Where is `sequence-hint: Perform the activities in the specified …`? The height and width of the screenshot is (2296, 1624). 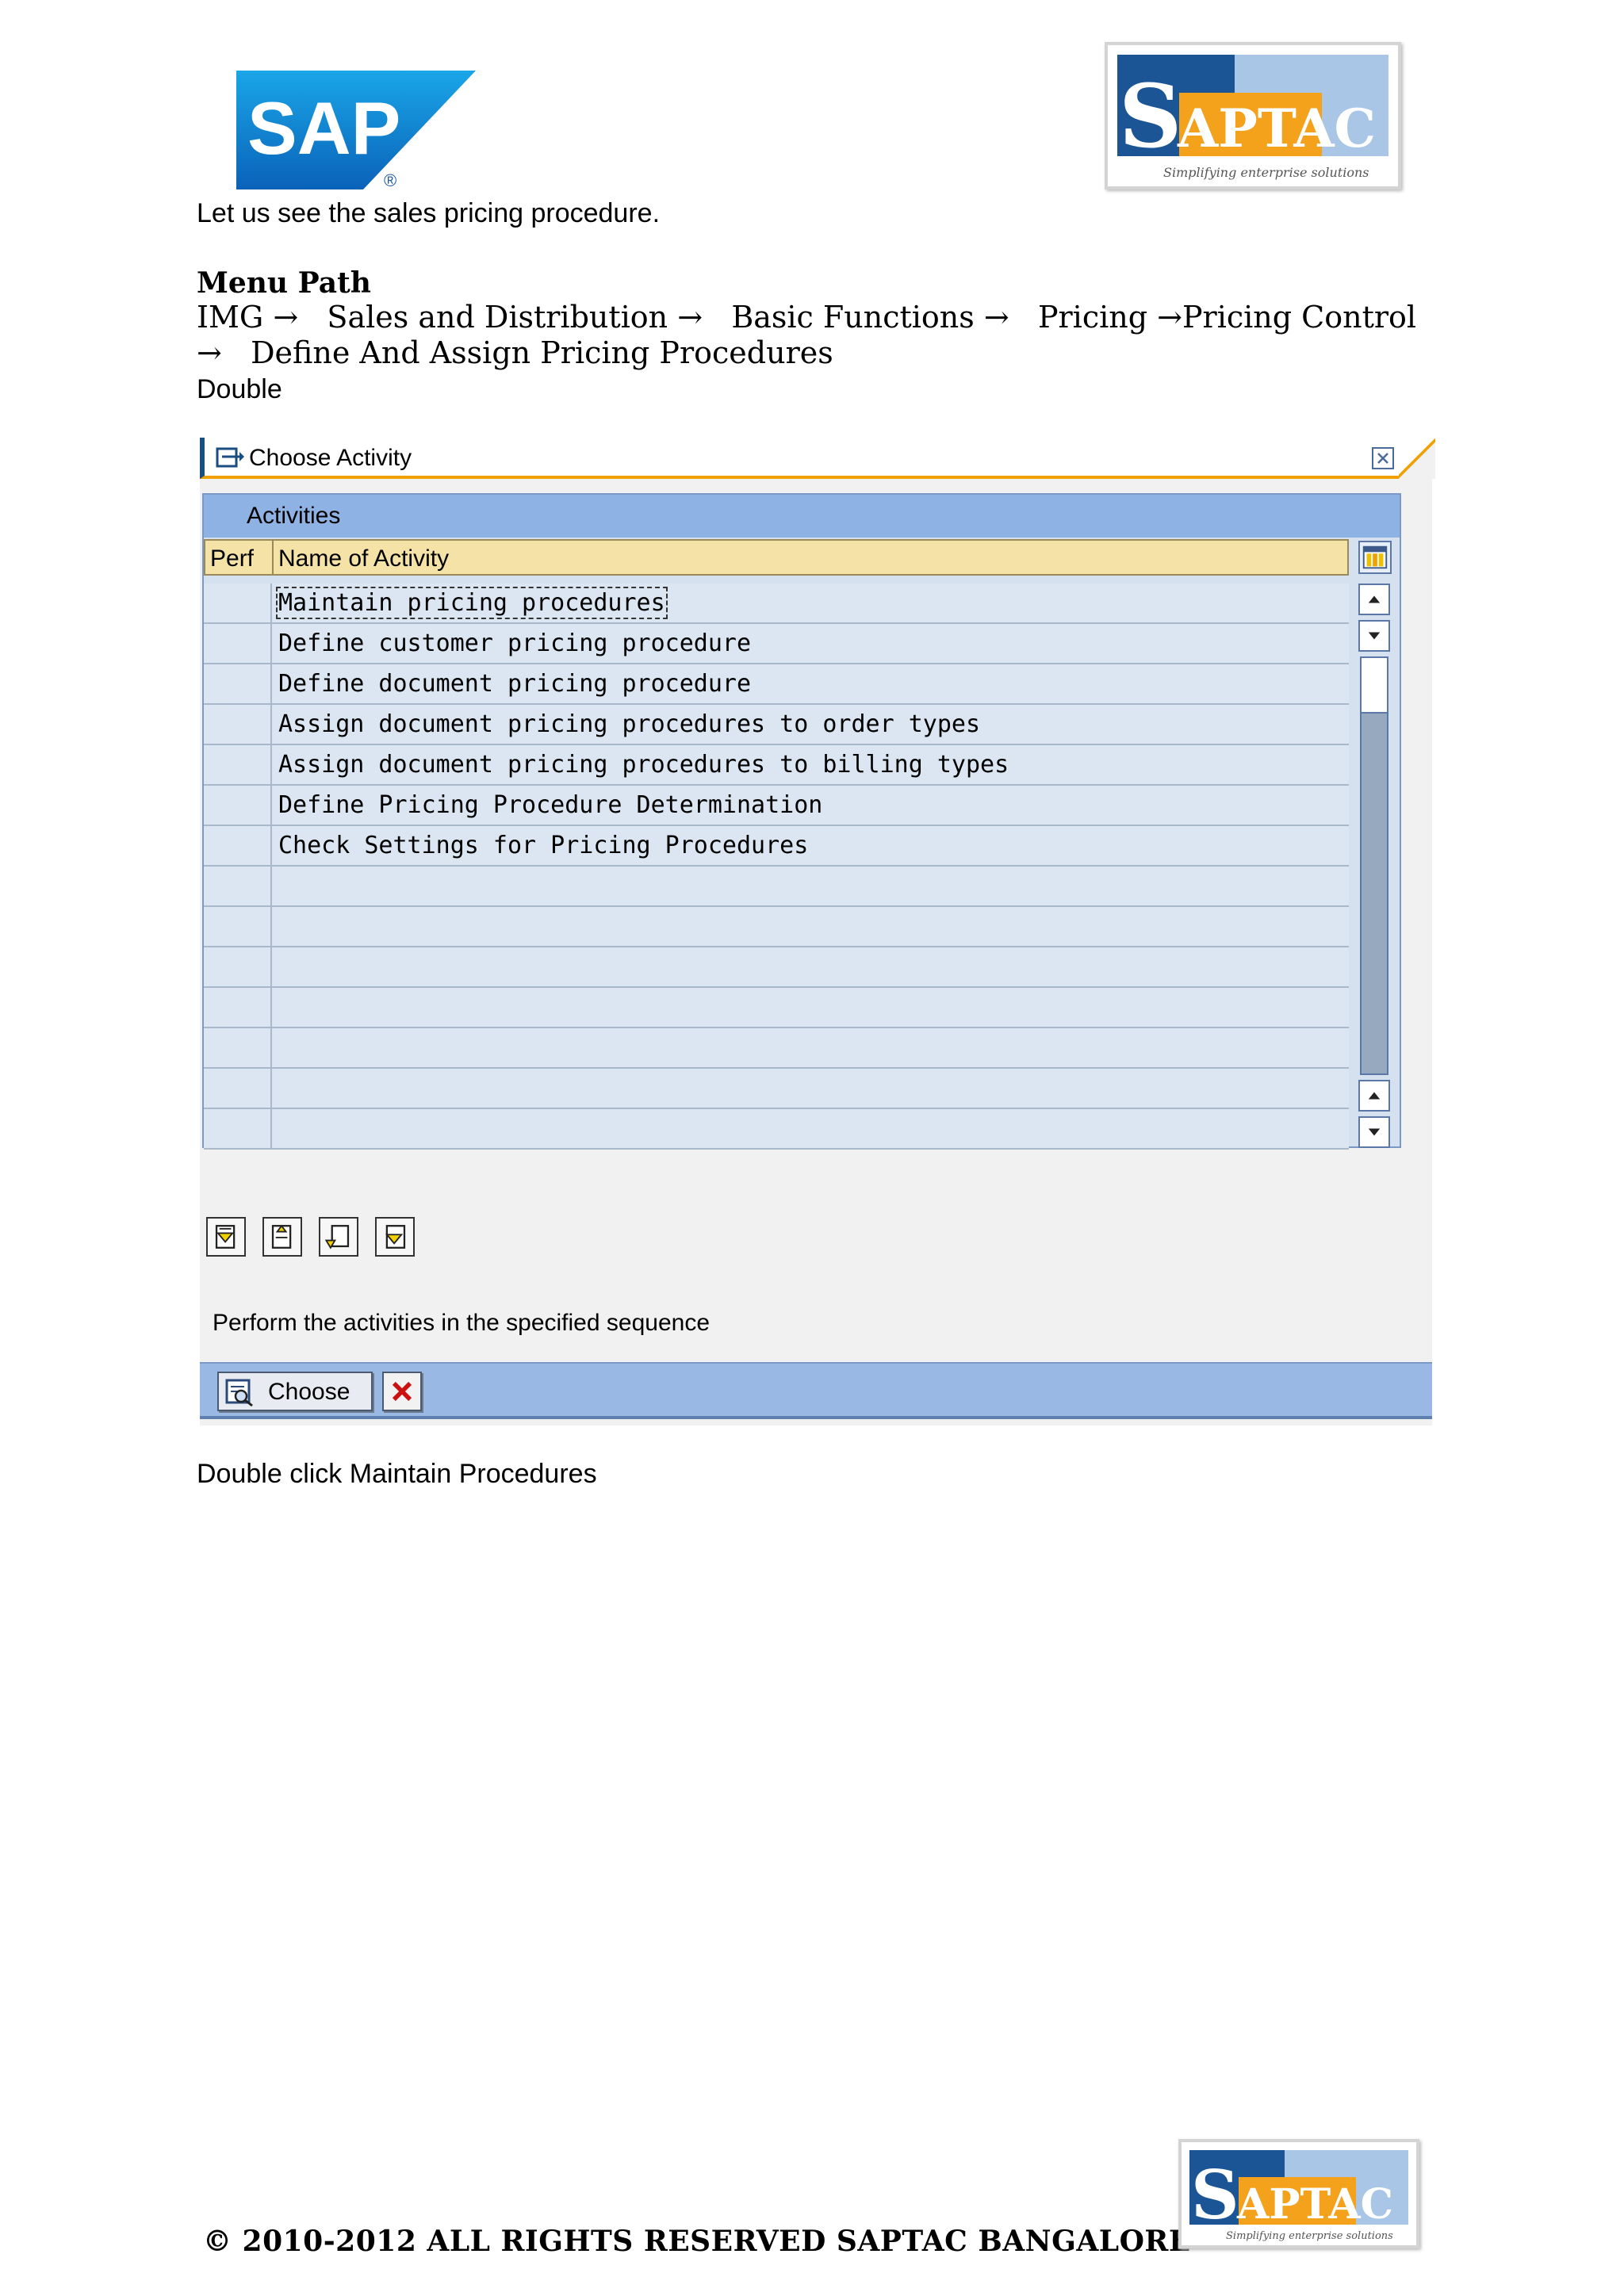 sequence-hint: Perform the activities in the specified … is located at coordinates (461, 1323).